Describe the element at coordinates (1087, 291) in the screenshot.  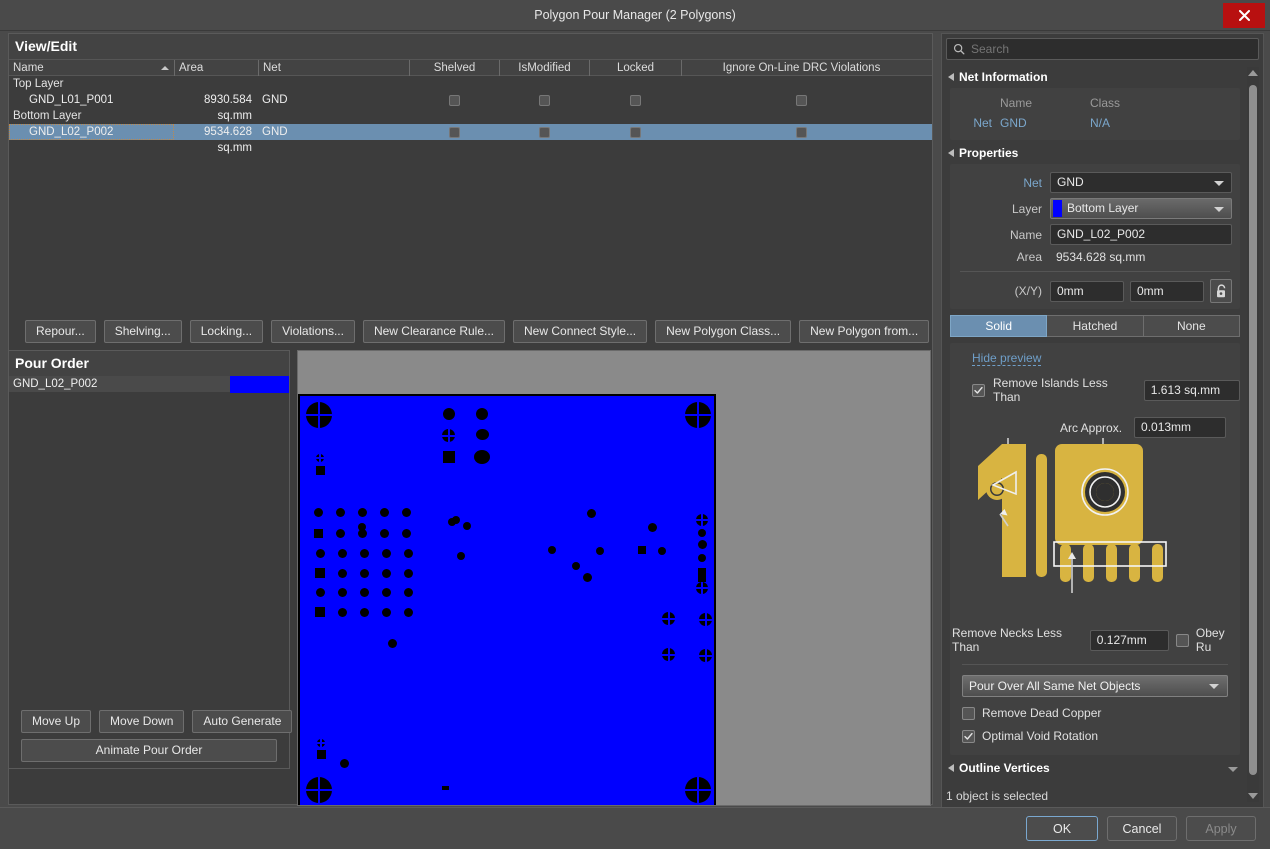
I see `x-coordinate-input: 0mm` at that location.